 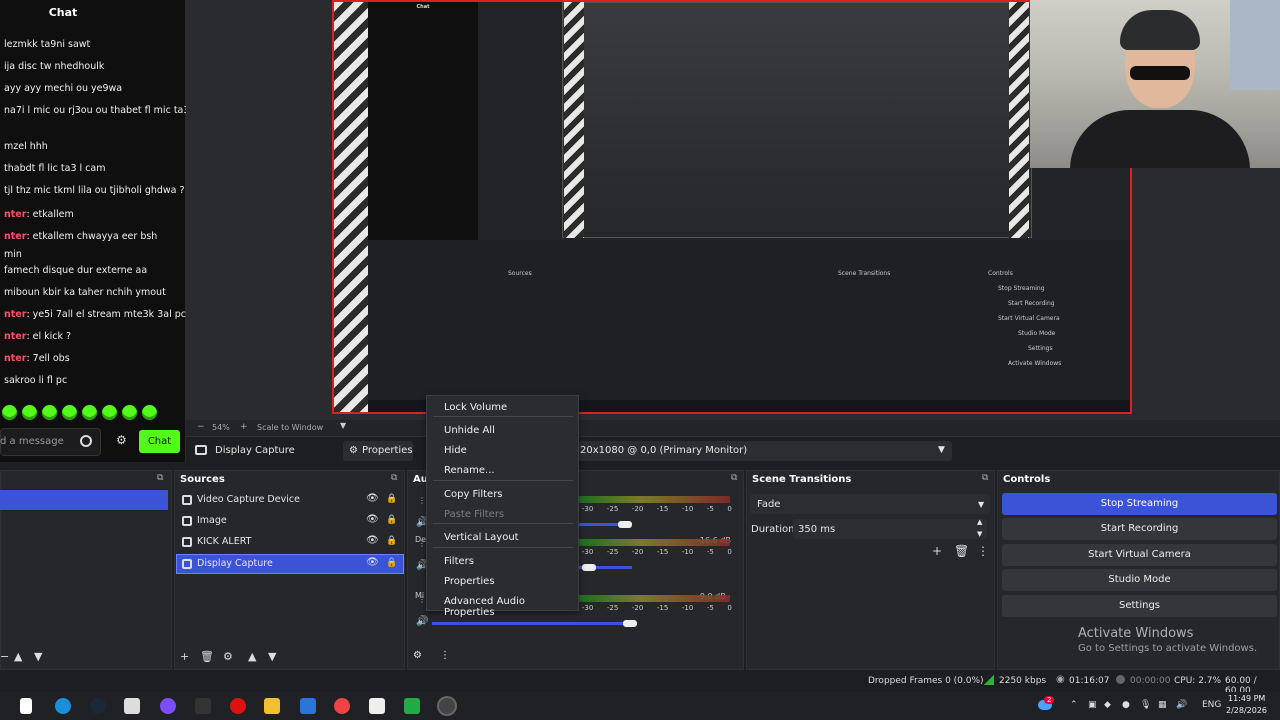 I want to click on zoom-in-button: +, so click(x=244, y=427).